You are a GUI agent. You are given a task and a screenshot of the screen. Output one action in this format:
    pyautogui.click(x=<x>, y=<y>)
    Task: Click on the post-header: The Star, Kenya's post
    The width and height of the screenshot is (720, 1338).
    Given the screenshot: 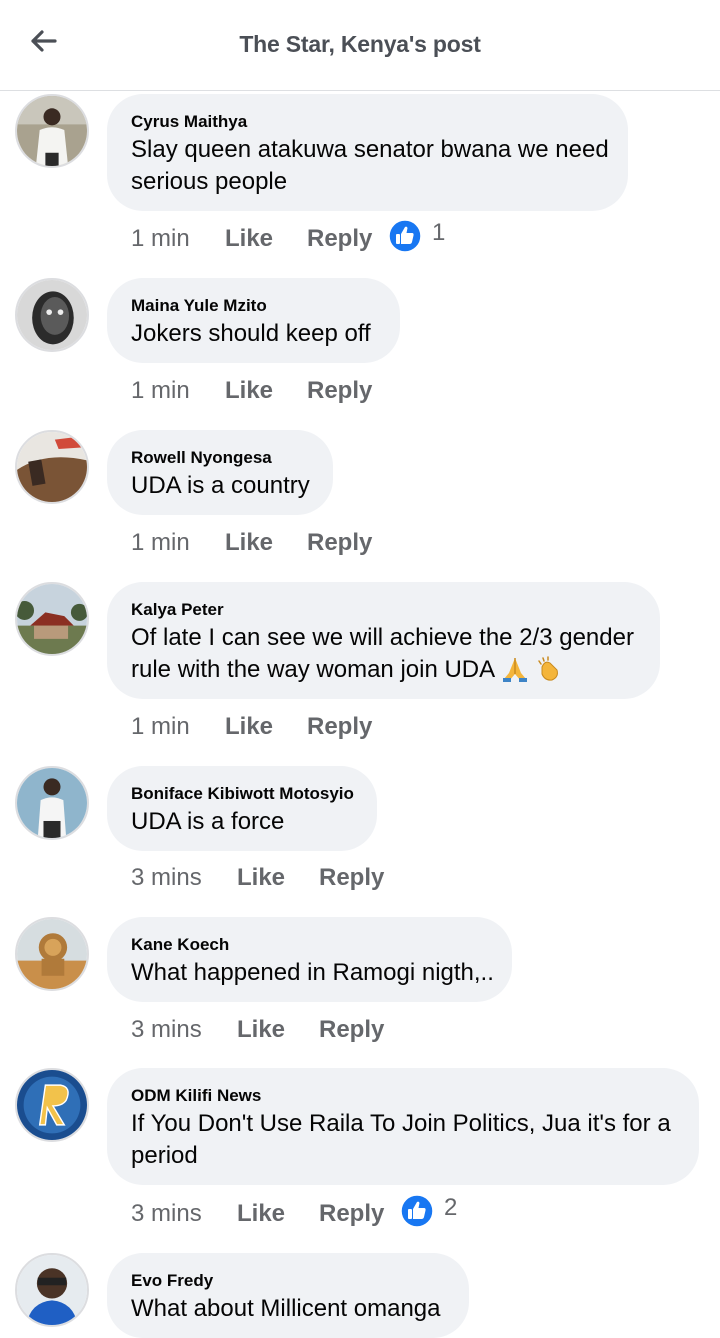 What is the action you would take?
    pyautogui.click(x=360, y=45)
    